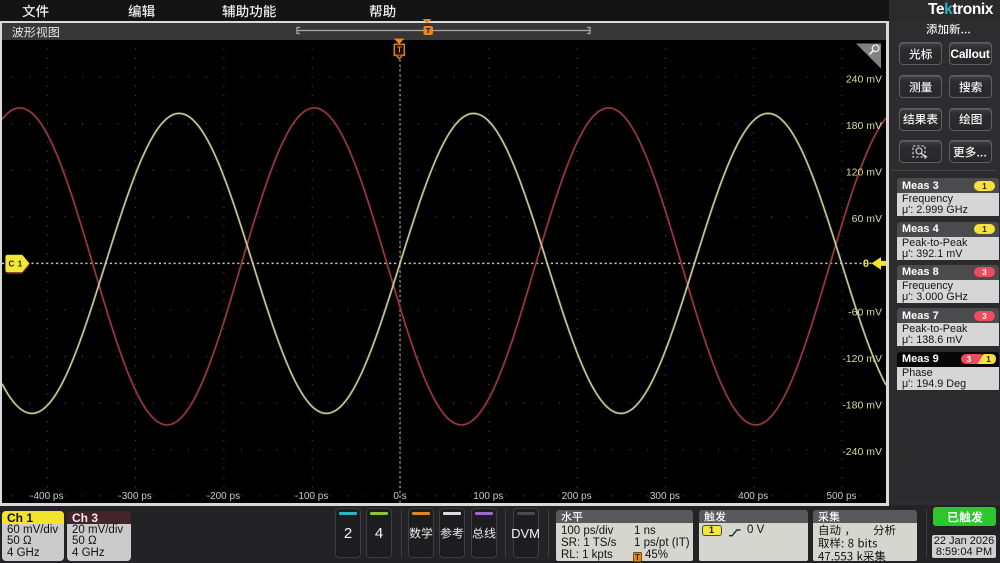 This screenshot has height=563, width=1000. I want to click on svg-text: 500 ps, so click(841, 496).